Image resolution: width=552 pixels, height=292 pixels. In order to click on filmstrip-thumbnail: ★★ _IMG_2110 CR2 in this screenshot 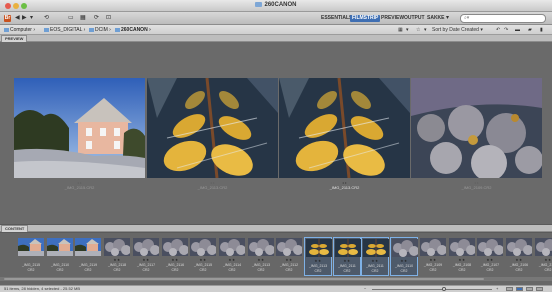, I will do `click(404, 256)`.